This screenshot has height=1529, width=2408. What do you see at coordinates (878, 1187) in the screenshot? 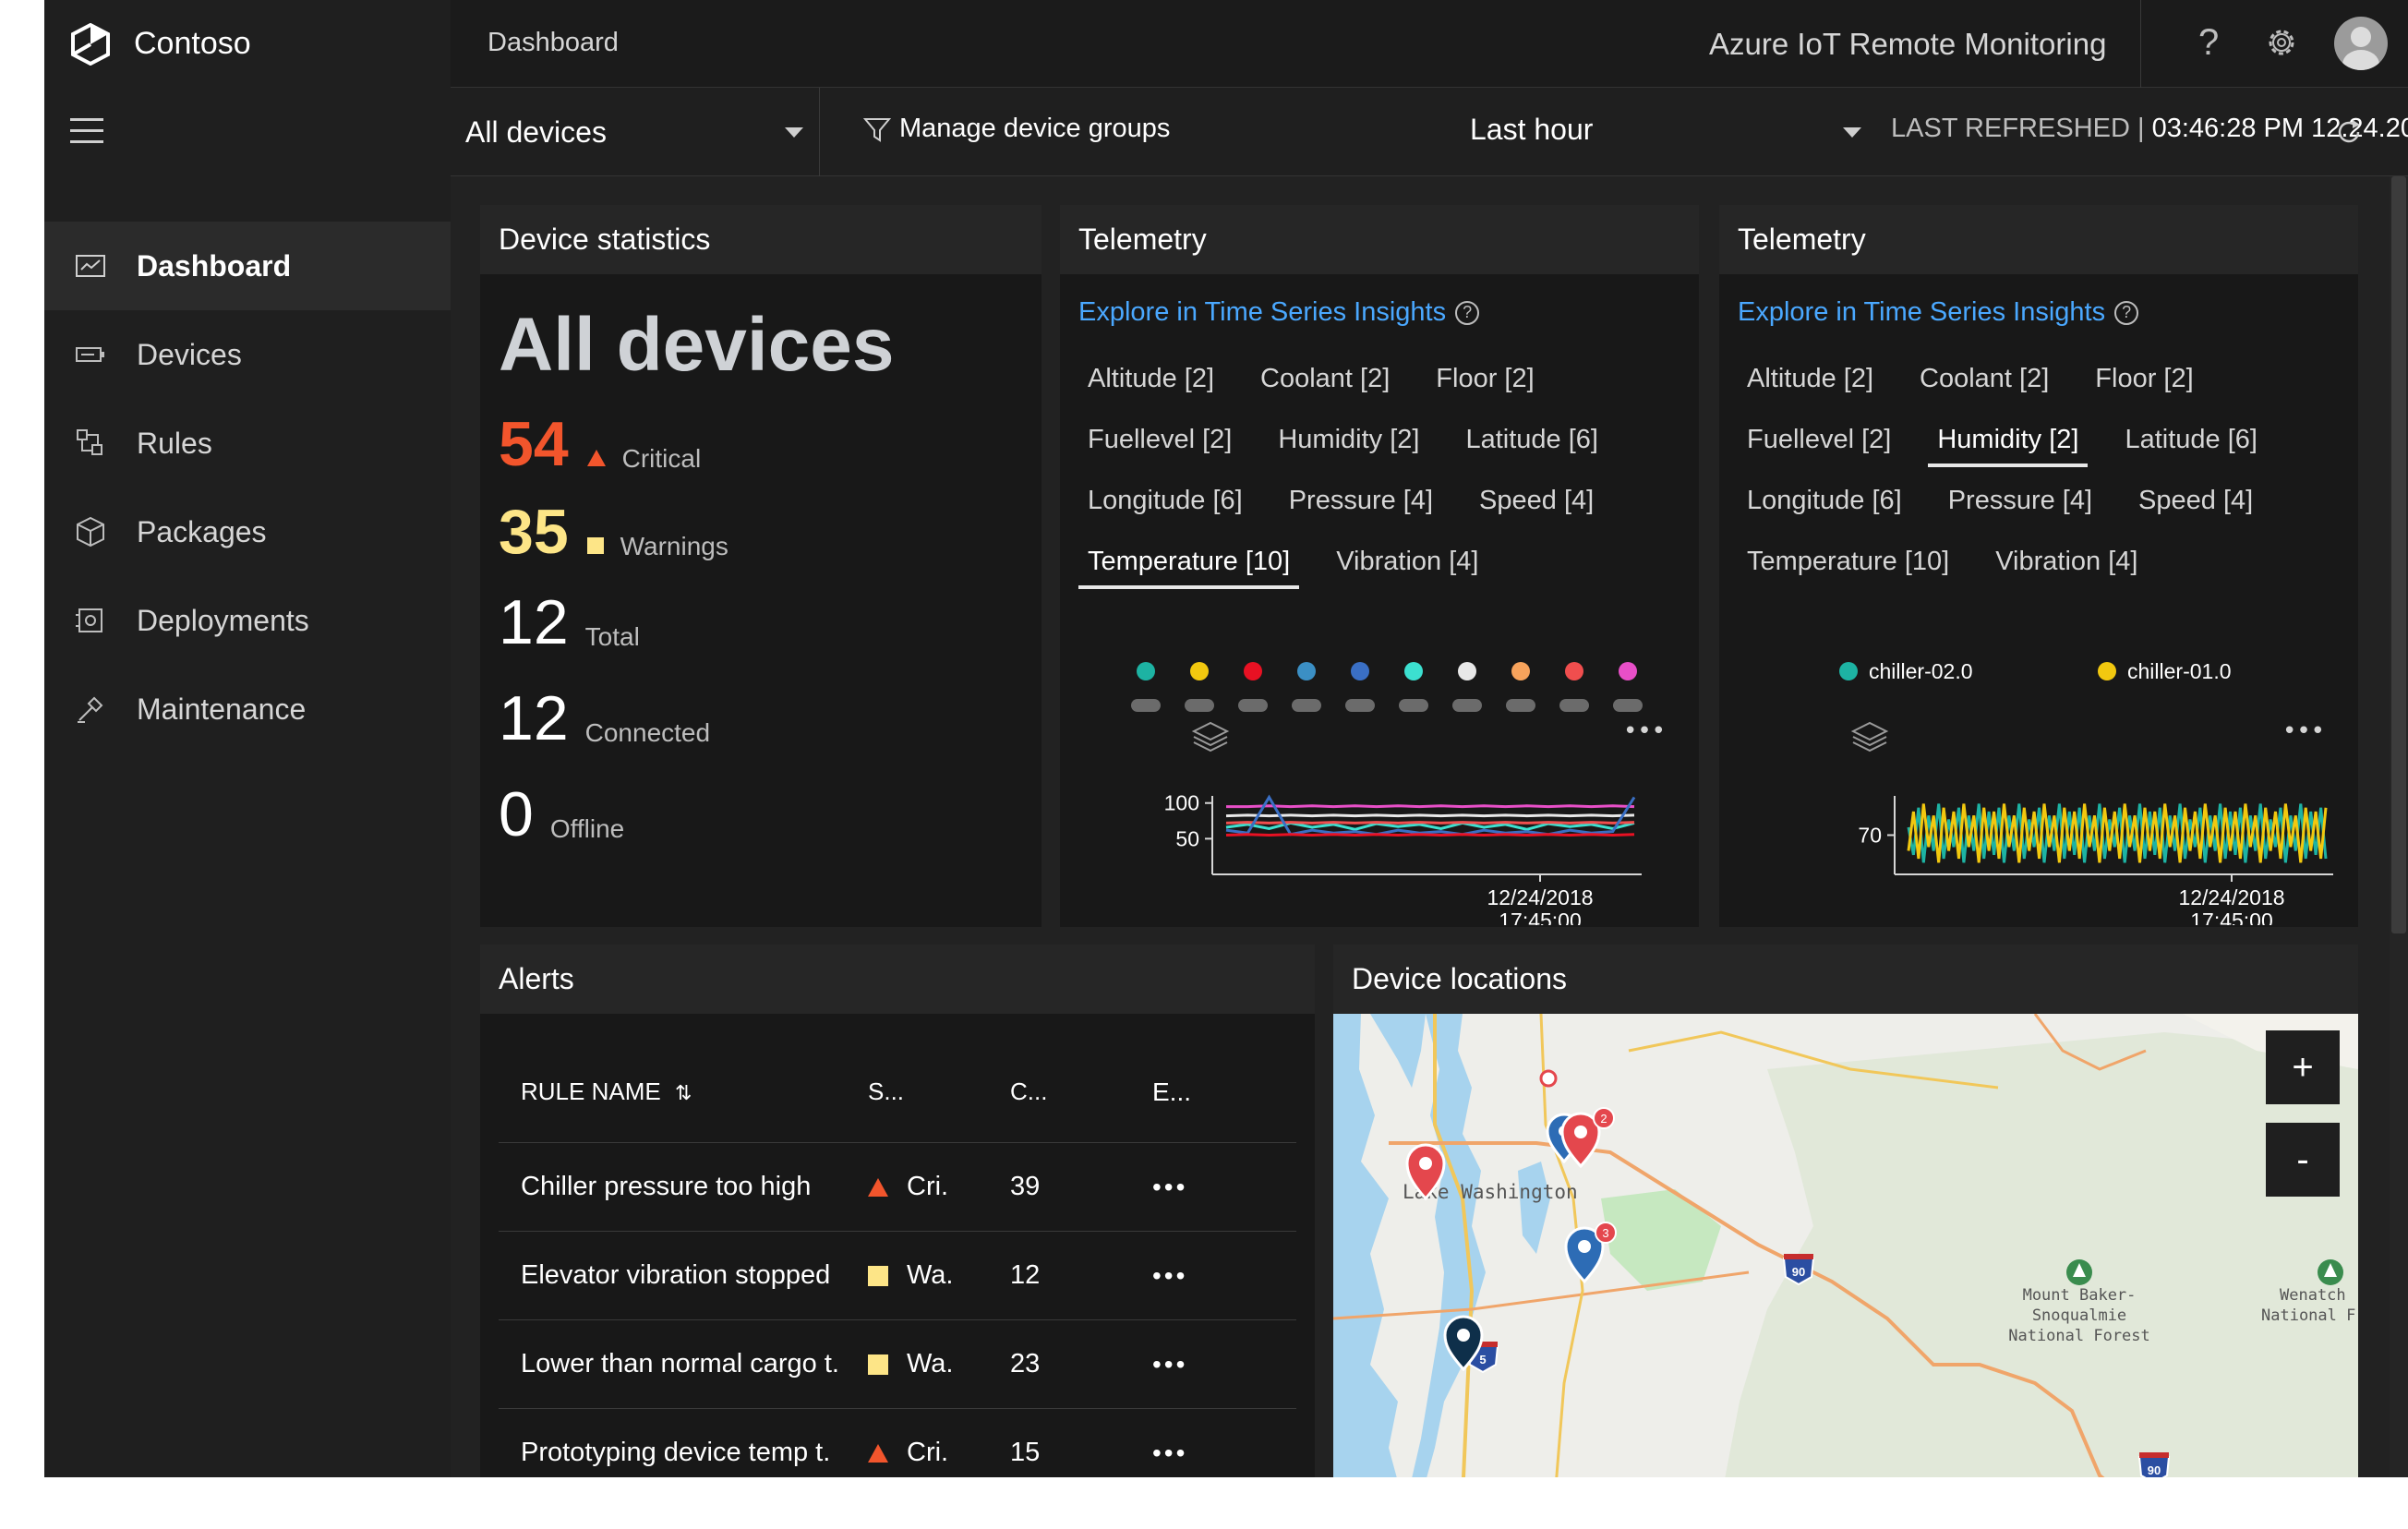
I see `critical-triangle-icon` at bounding box center [878, 1187].